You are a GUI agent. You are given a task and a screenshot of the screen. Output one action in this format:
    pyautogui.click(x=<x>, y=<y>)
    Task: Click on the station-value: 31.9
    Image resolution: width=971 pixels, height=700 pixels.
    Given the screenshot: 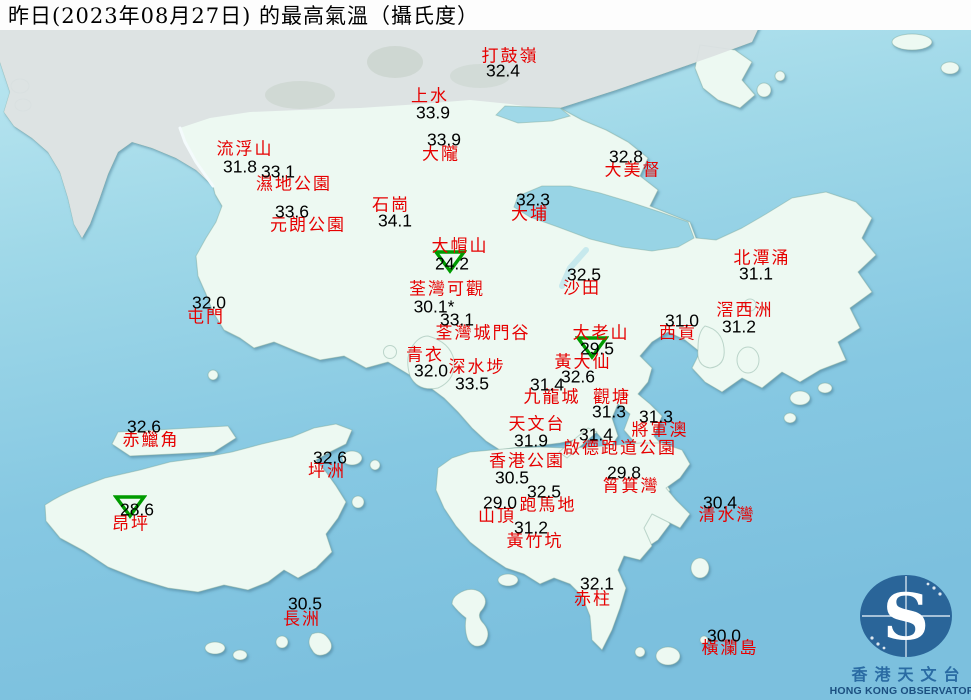 What is the action you would take?
    pyautogui.click(x=531, y=440)
    